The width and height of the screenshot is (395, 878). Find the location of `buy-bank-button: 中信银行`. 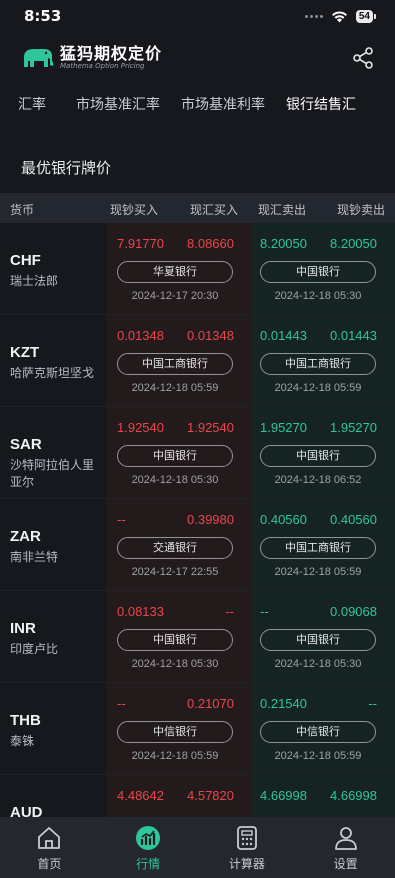

buy-bank-button: 中信银行 is located at coordinates (175, 732).